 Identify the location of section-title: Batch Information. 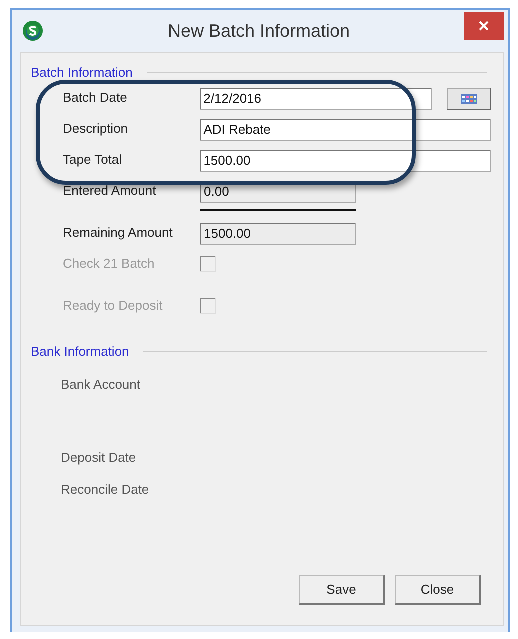
(82, 72).